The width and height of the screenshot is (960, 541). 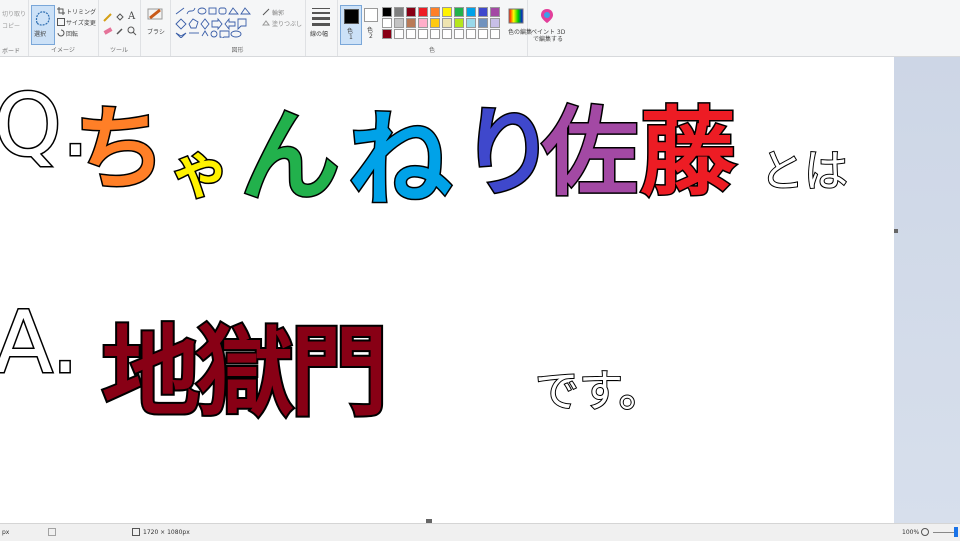 What do you see at coordinates (214, 22) in the screenshot?
I see `shapes-gallery-icon` at bounding box center [214, 22].